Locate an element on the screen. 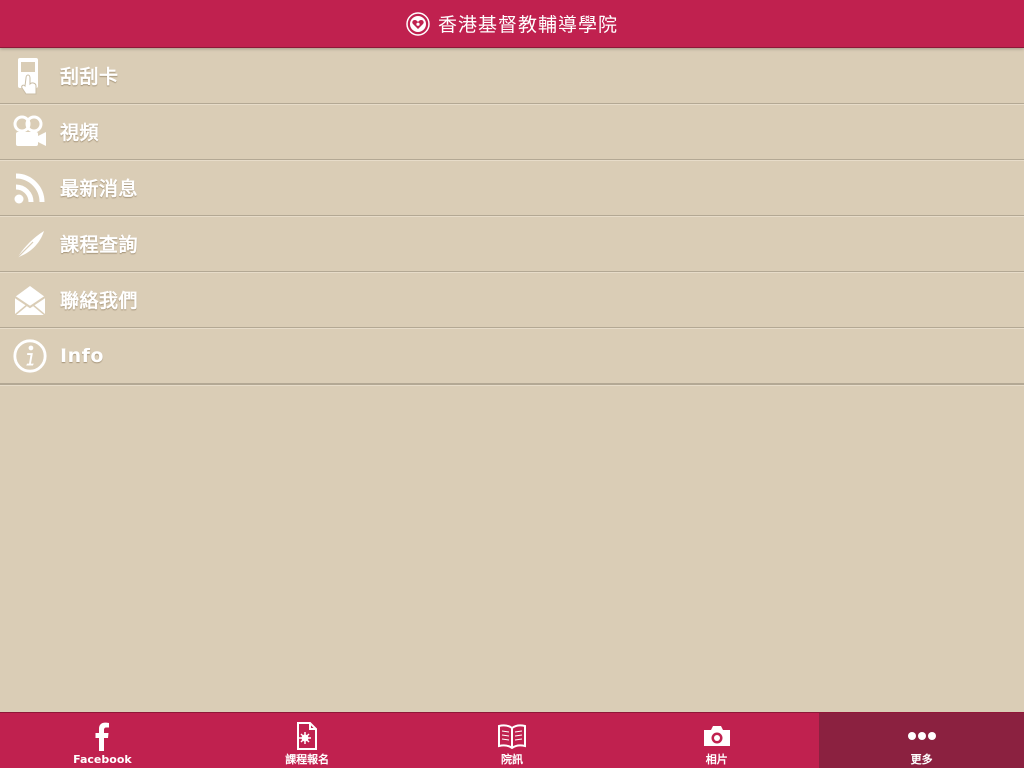 The height and width of the screenshot is (768, 1024). menu-item-video: 視頻 is located at coordinates (512, 132).